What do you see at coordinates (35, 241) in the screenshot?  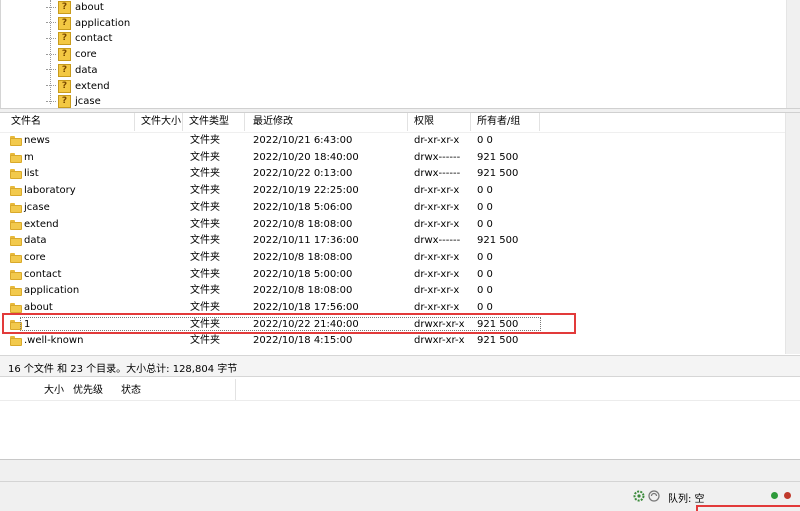 I see `file-name: data` at bounding box center [35, 241].